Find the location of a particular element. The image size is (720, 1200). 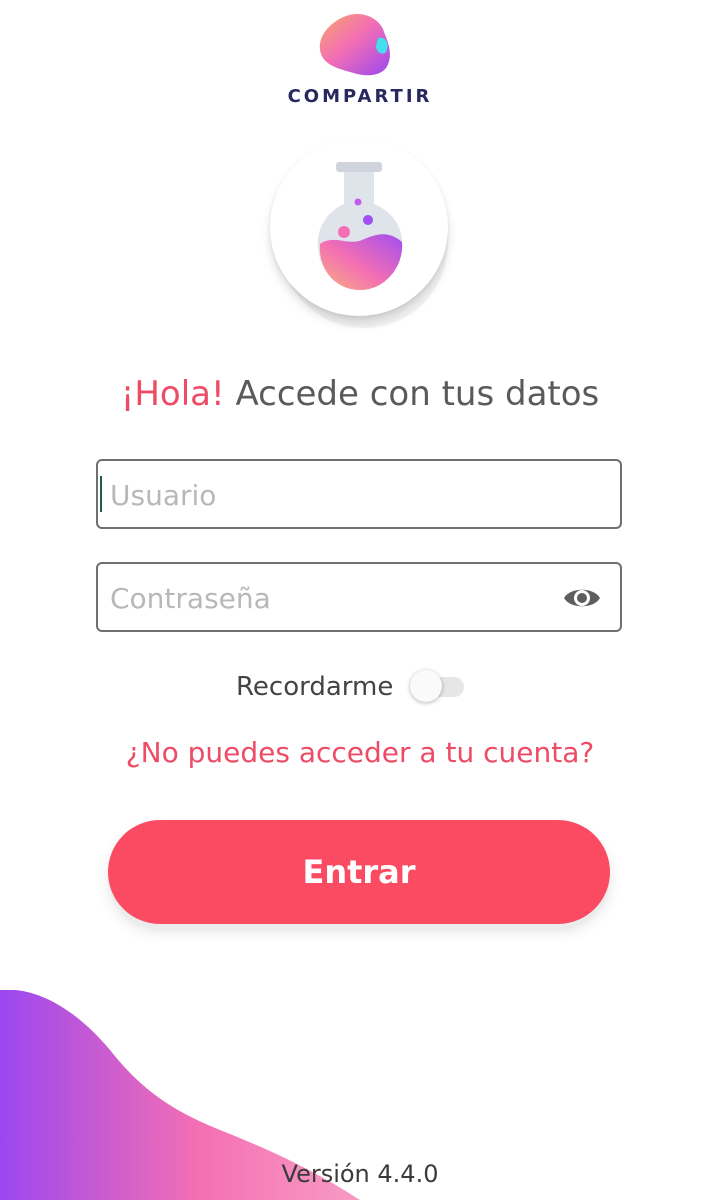

eye-icon is located at coordinates (582, 598).